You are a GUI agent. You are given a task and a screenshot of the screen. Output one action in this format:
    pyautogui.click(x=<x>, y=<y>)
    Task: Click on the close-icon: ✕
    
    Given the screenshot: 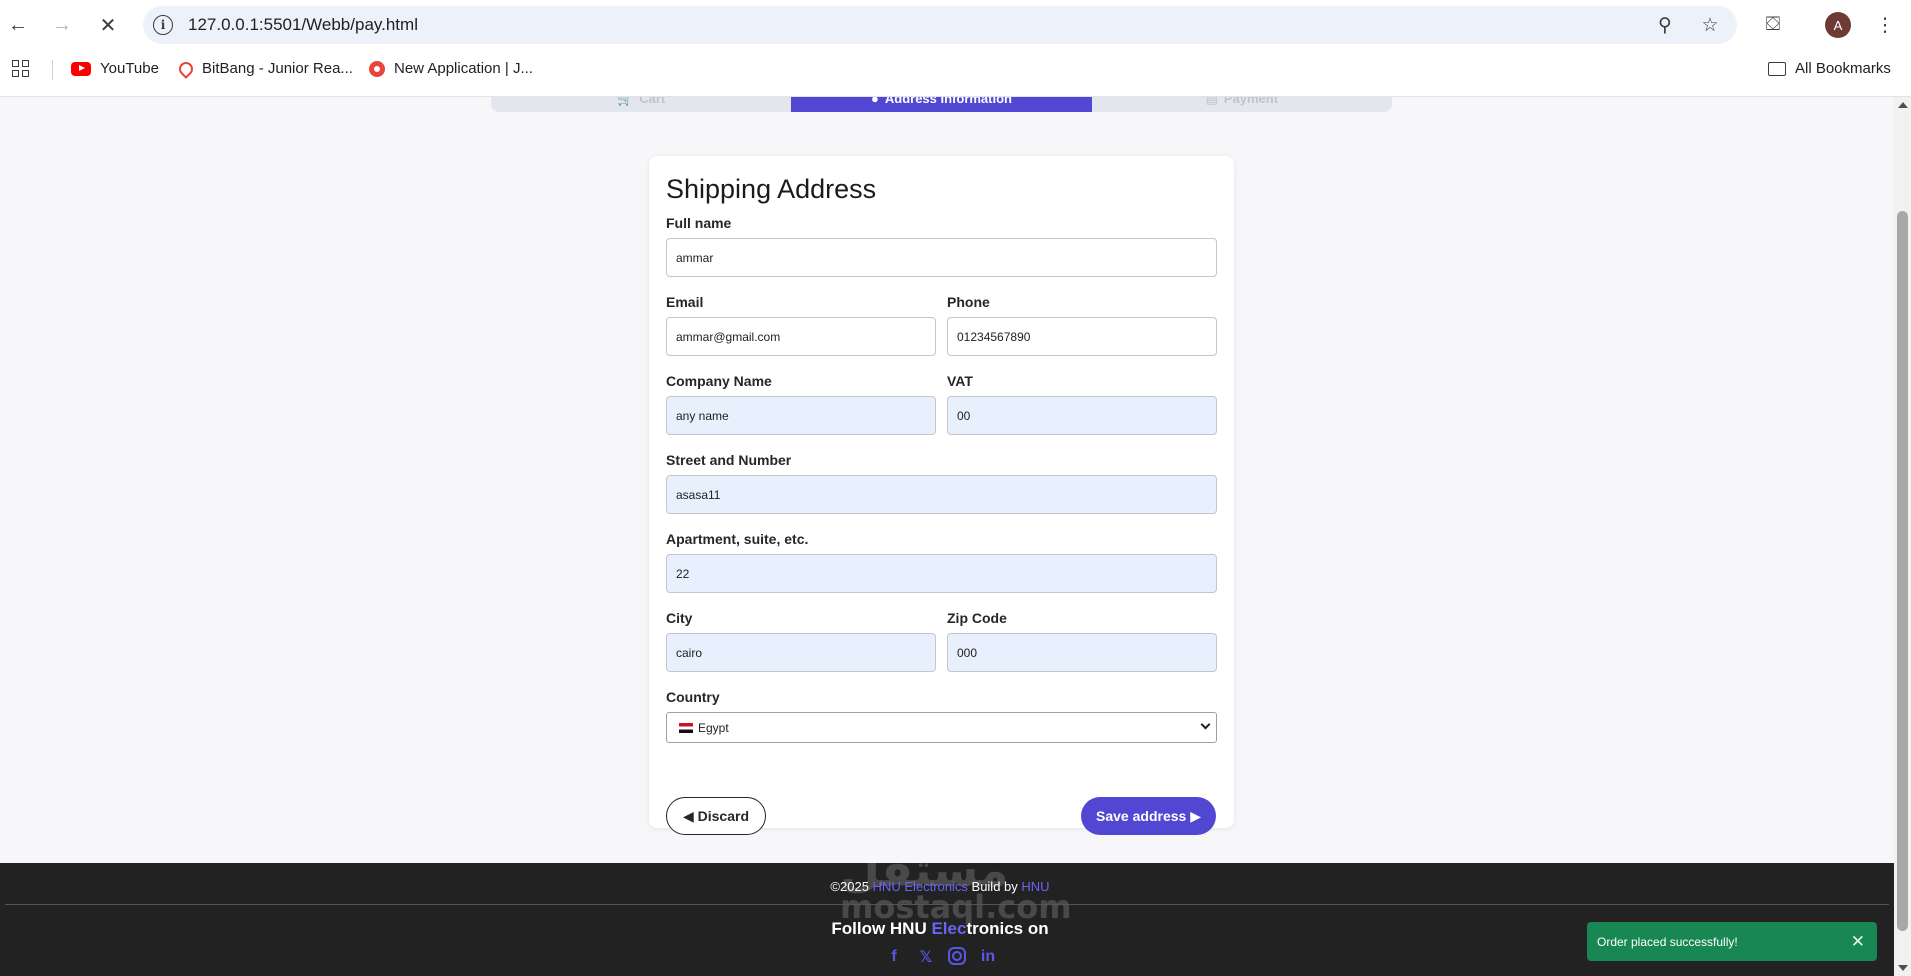 What is the action you would take?
    pyautogui.click(x=1858, y=942)
    